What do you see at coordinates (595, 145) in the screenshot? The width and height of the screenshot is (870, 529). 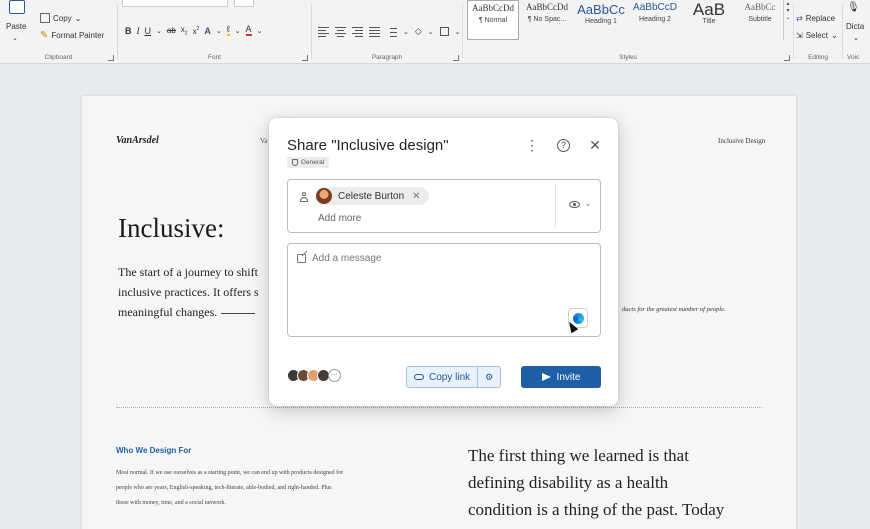 I see `close-icon: ✕` at bounding box center [595, 145].